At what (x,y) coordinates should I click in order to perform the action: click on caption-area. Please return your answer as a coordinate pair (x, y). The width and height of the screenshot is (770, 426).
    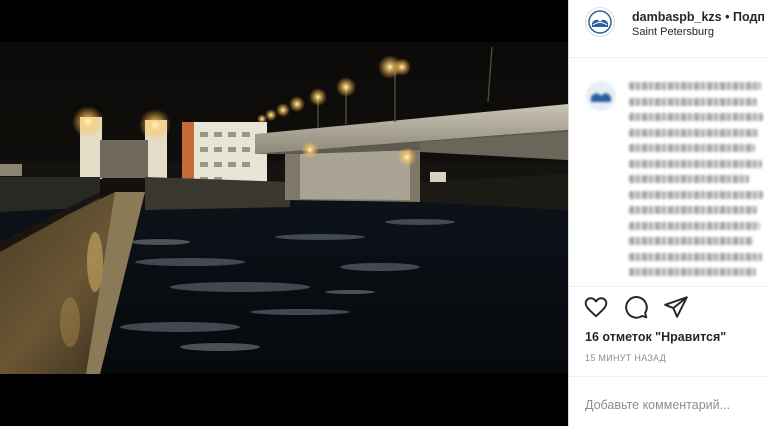
    Looking at the image, I should click on (669, 172).